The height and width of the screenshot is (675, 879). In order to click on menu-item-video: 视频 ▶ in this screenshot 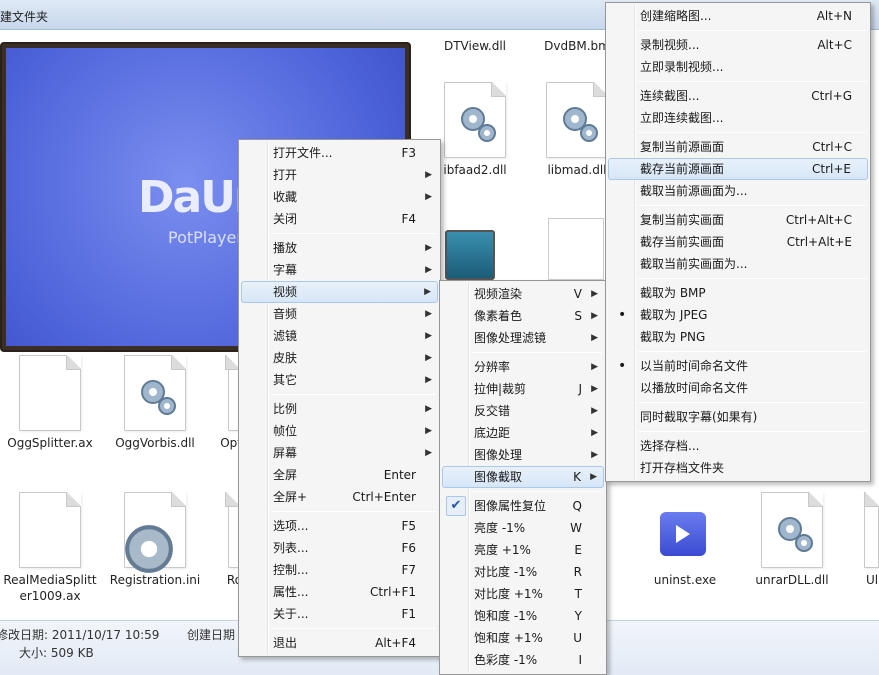, I will do `click(339, 292)`.